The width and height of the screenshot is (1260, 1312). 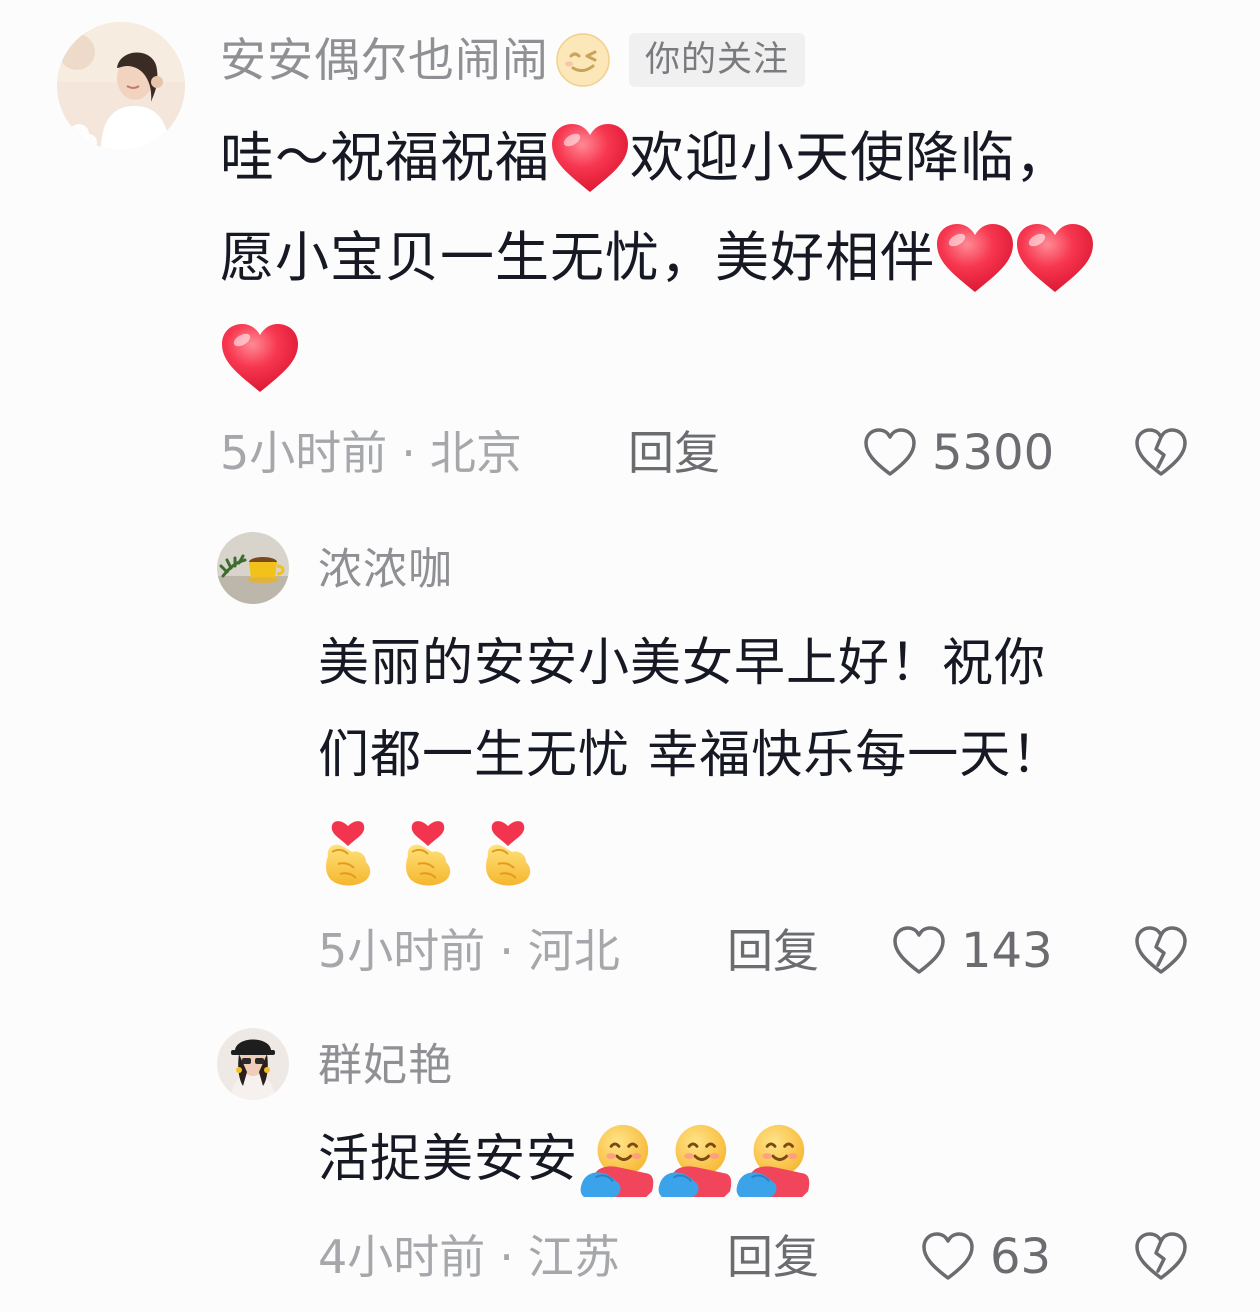 I want to click on like-button: 143, so click(x=972, y=951).